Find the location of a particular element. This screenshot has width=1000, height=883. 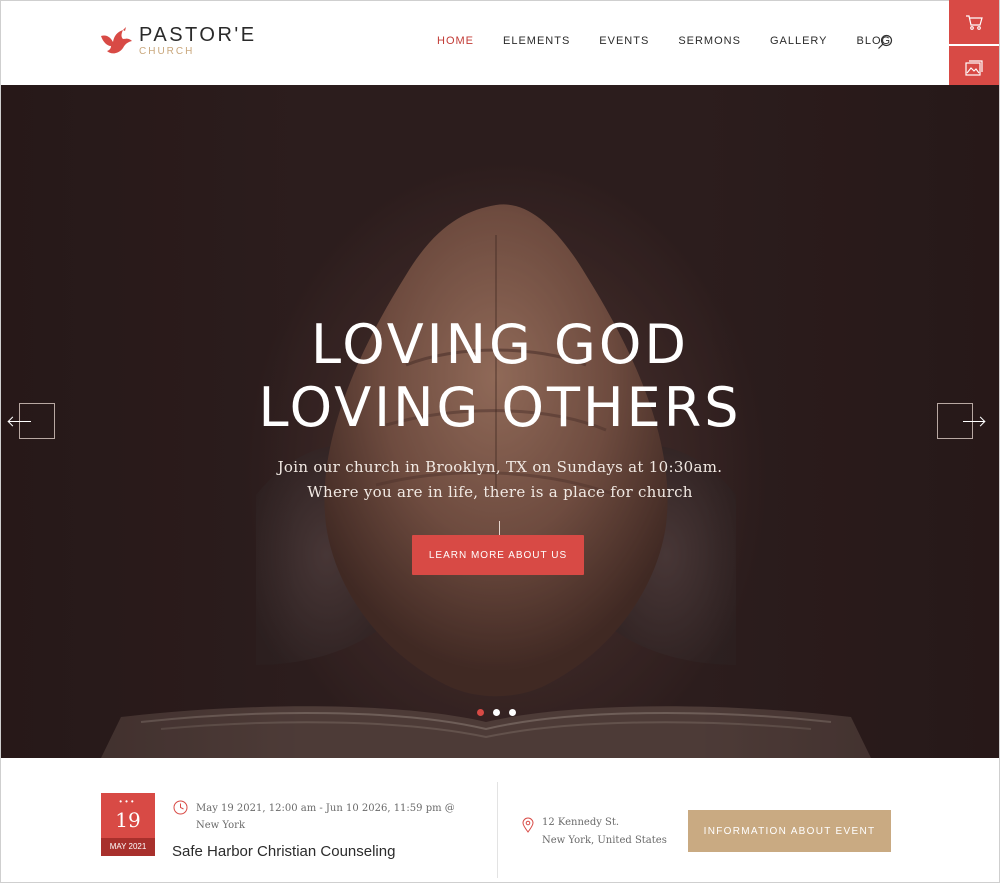

event-address-line2: New York, United States is located at coordinates (604, 840).